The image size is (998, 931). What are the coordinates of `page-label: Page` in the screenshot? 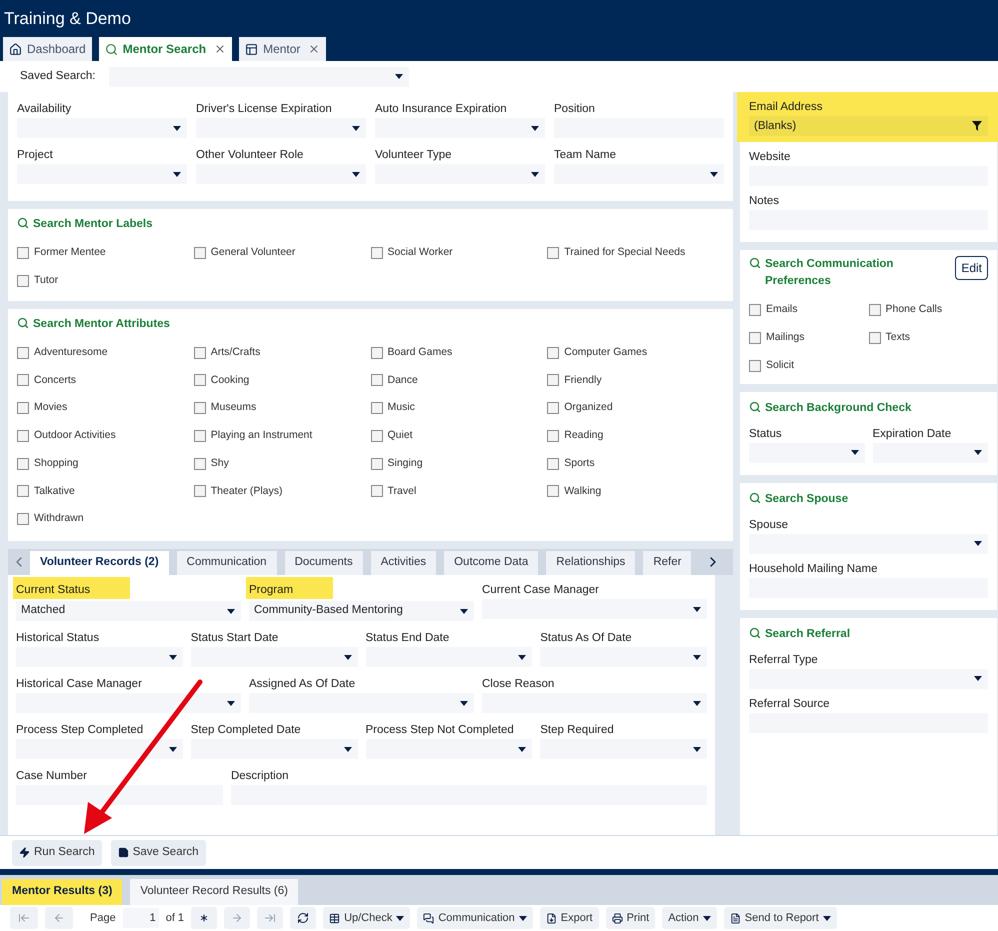 It's located at (103, 918).